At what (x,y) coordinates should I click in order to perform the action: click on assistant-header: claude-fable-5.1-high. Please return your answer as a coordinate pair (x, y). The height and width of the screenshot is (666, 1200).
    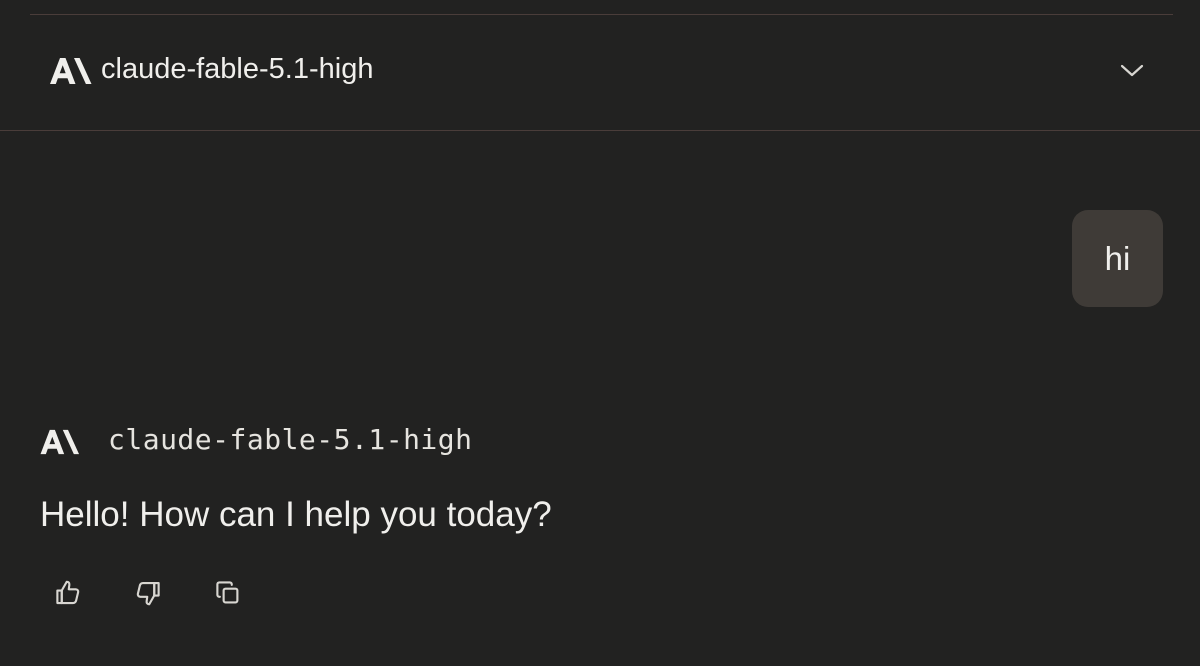
    Looking at the image, I should click on (340, 440).